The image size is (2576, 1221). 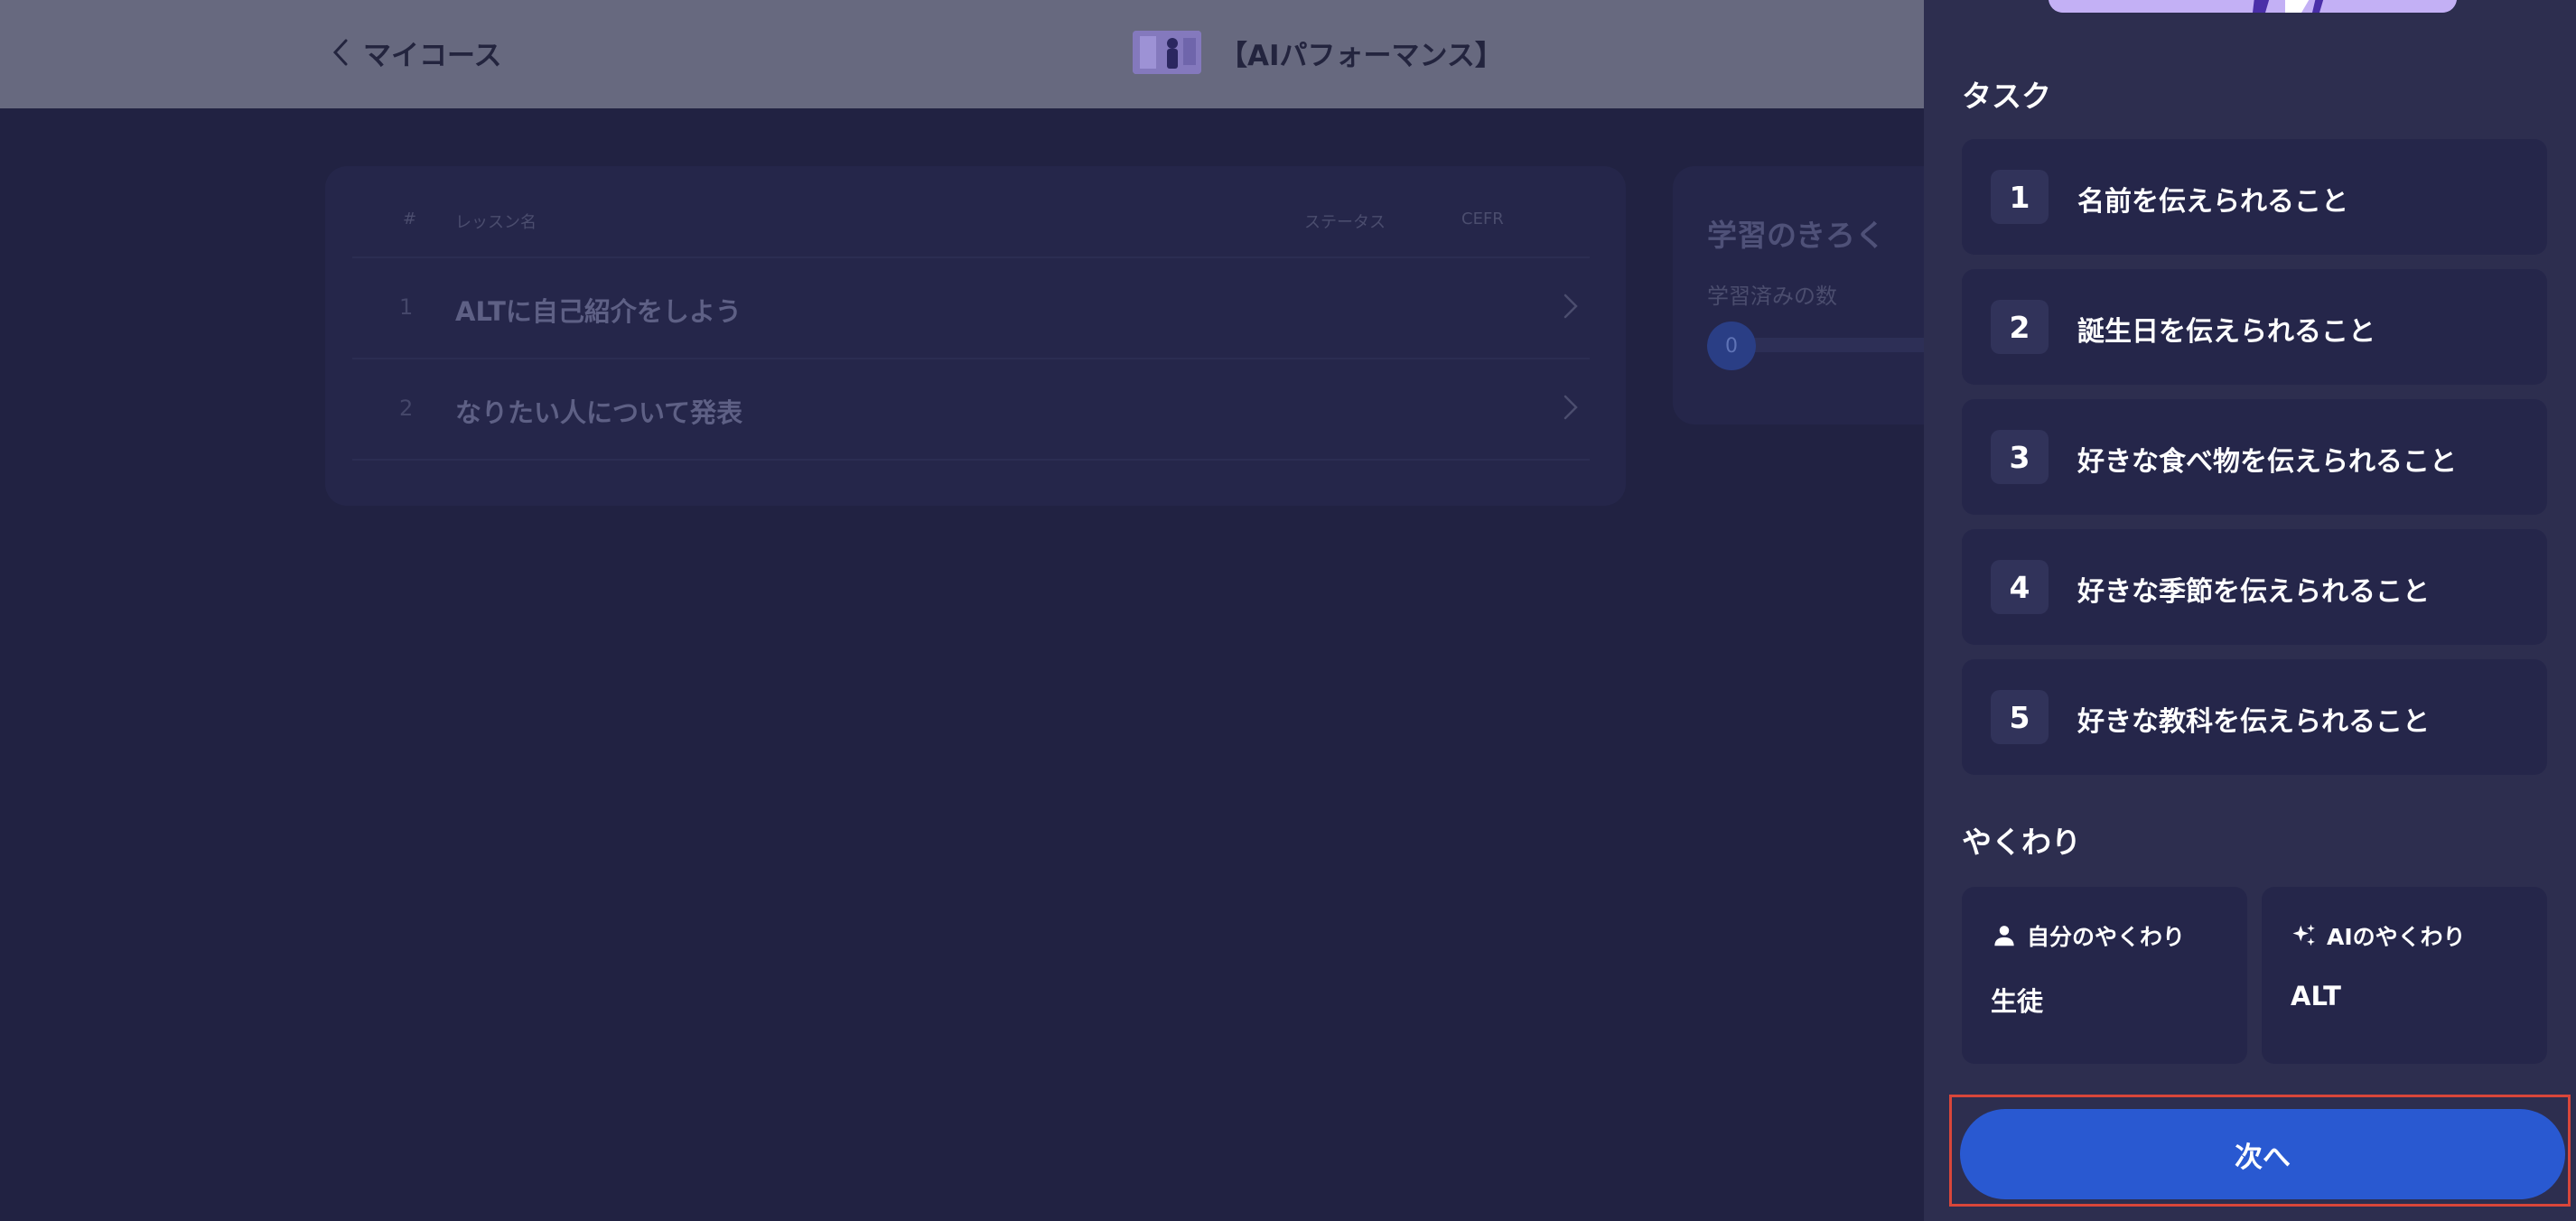 What do you see at coordinates (971, 408) in the screenshot?
I see `lesson-row: 2 なりたい人について発表` at bounding box center [971, 408].